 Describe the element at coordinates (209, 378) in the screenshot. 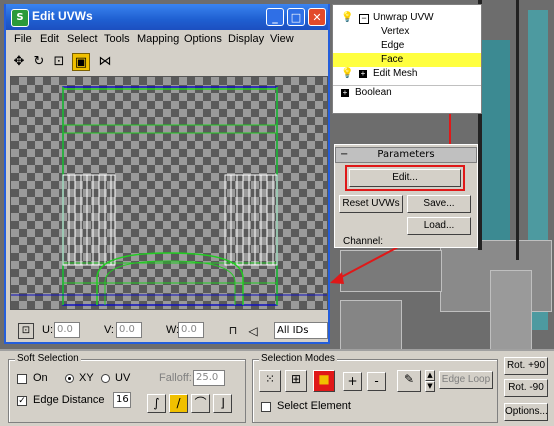

I see `falloff-field: 25.0` at that location.